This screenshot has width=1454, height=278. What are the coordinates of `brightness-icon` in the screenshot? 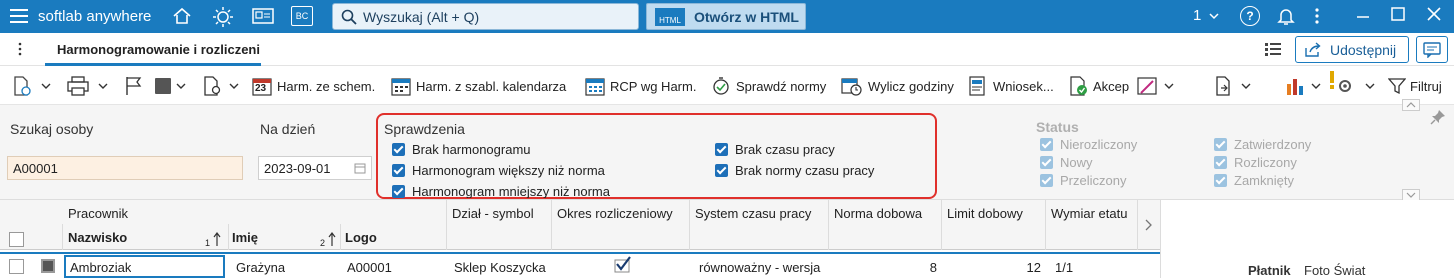 It's located at (223, 17).